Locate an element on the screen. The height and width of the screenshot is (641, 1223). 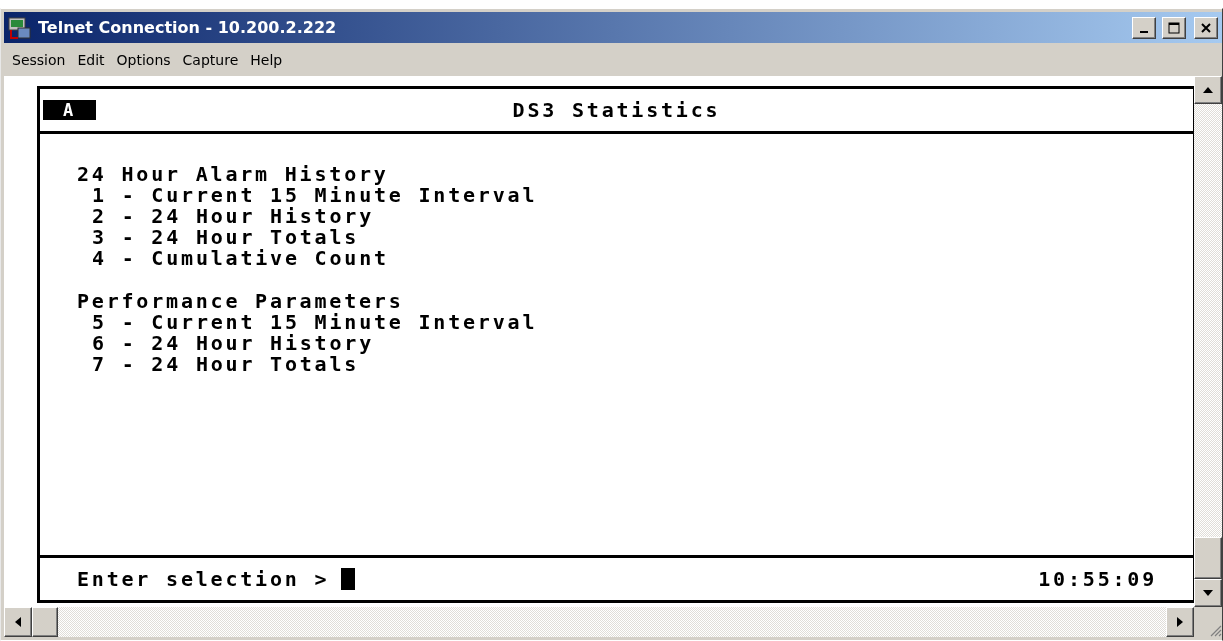
menu-option: 1 - Current 15 Minute Interval is located at coordinates (635, 195).